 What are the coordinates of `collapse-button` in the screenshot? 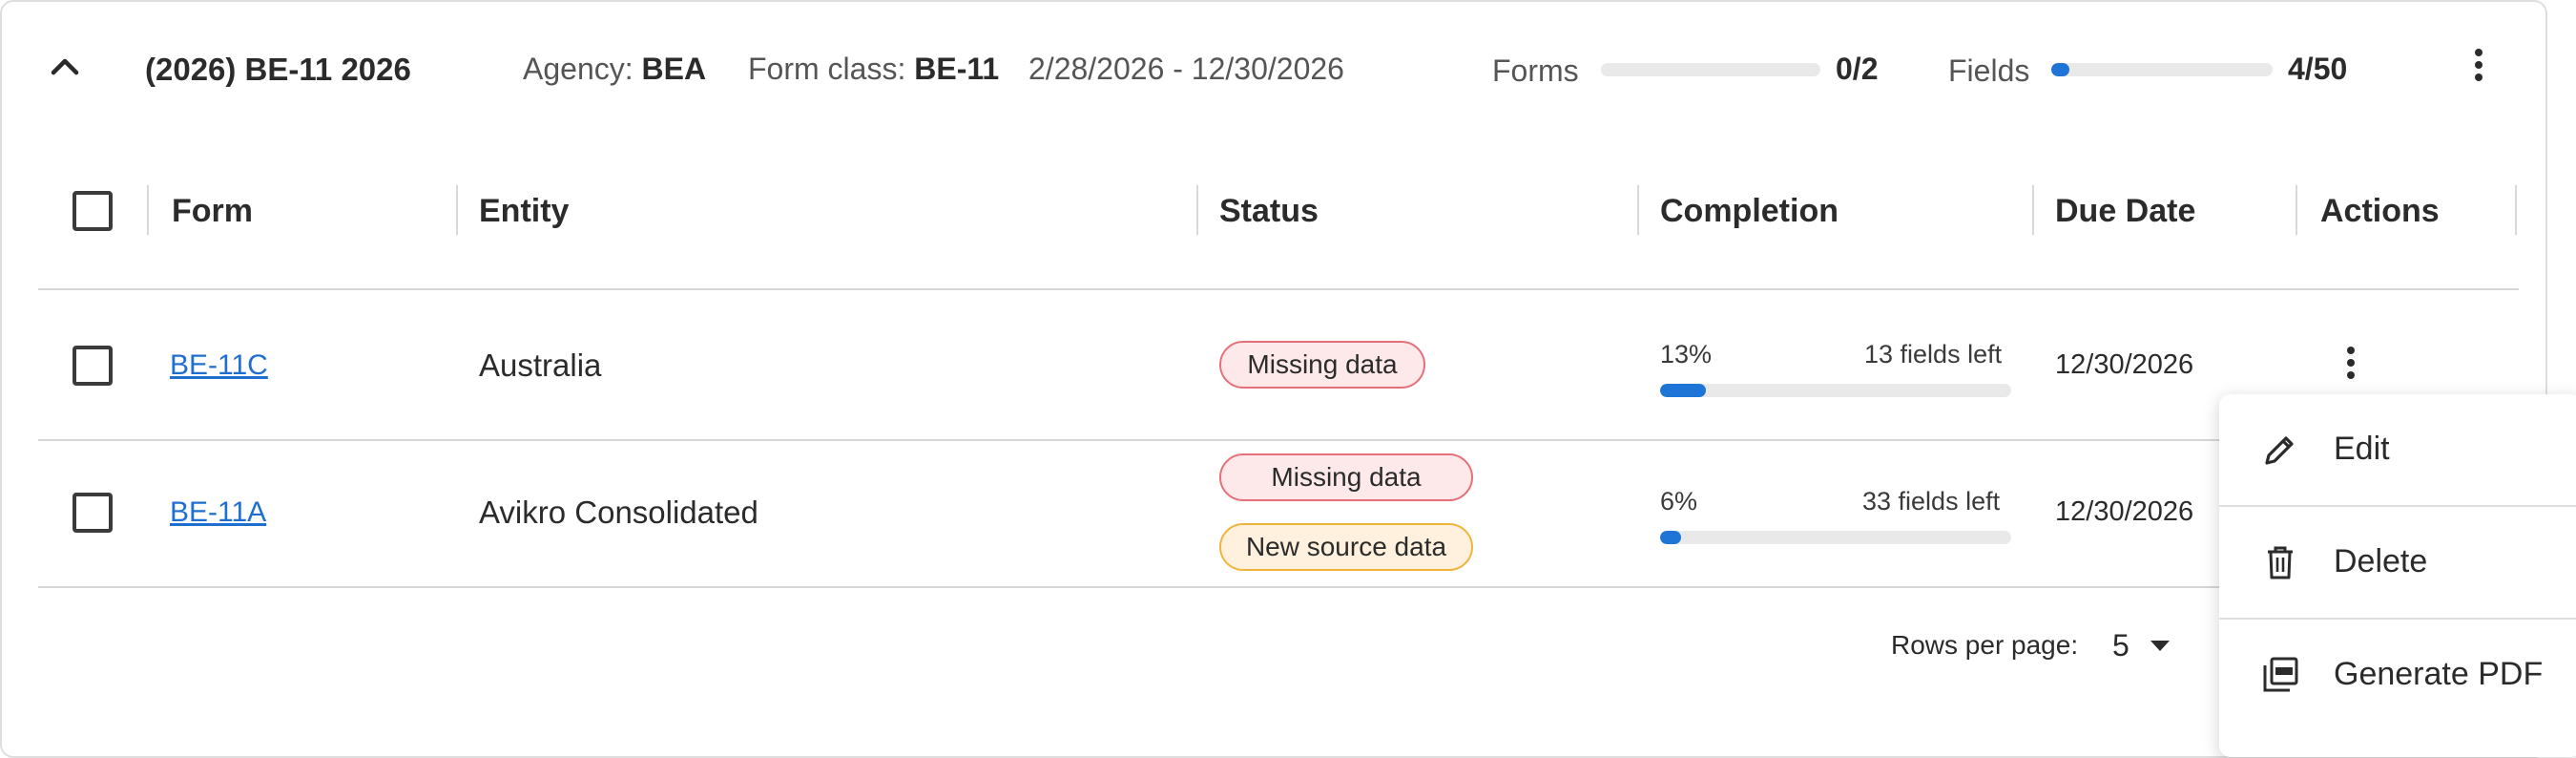 It's located at (65, 67).